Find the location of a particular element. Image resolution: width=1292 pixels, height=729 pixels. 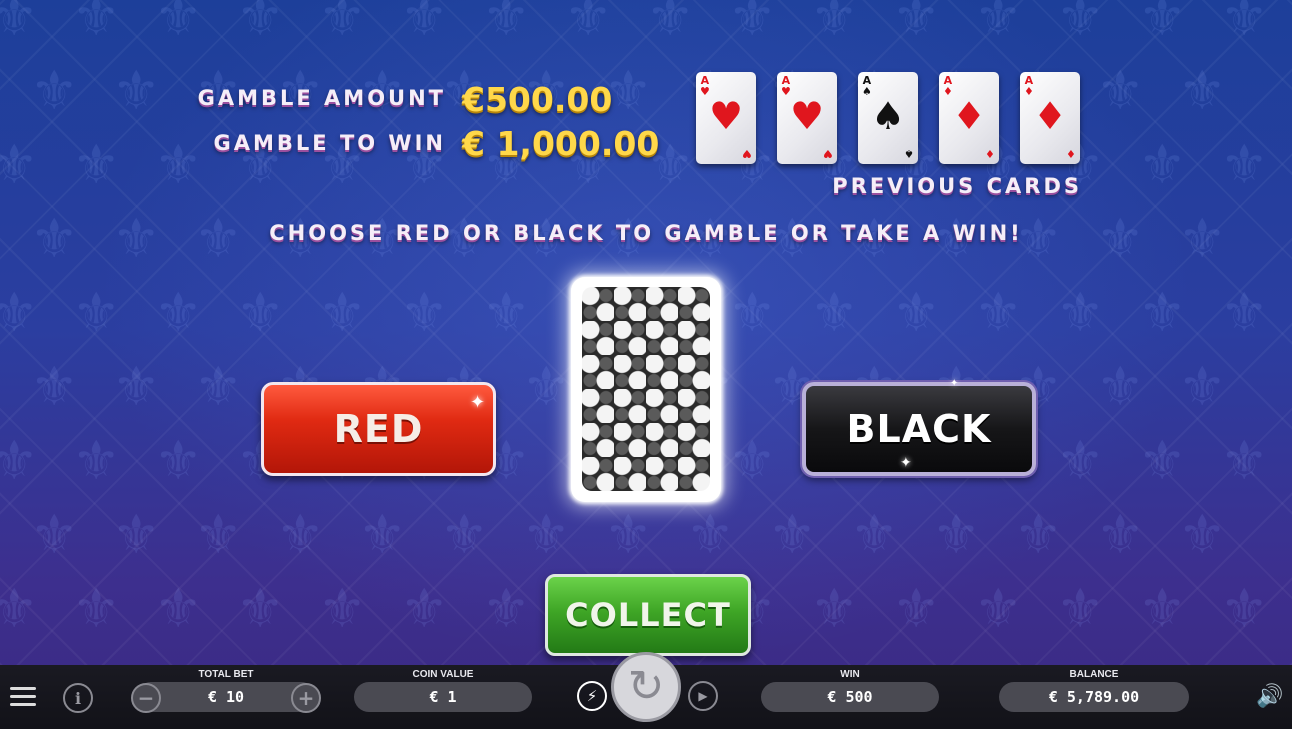

total-bet-field: € 10 is located at coordinates (226, 697).